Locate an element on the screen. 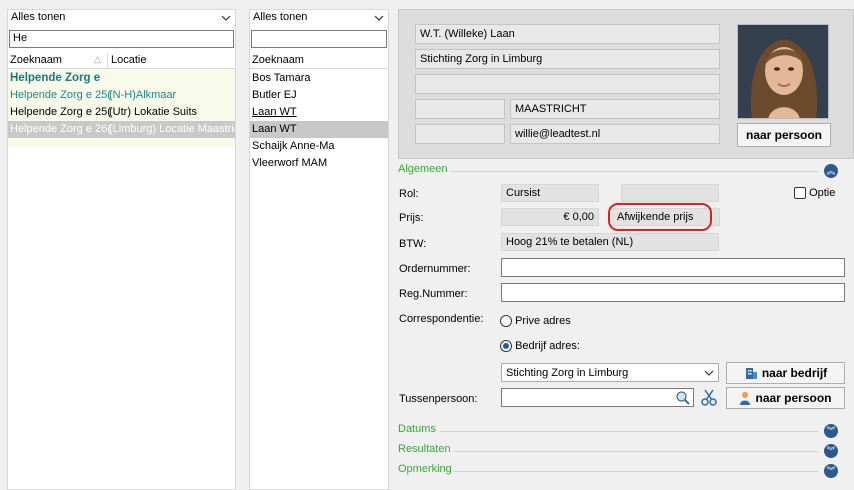 This screenshot has width=854, height=490. naar-bedrijf-button: naar bedrijf is located at coordinates (785, 373).